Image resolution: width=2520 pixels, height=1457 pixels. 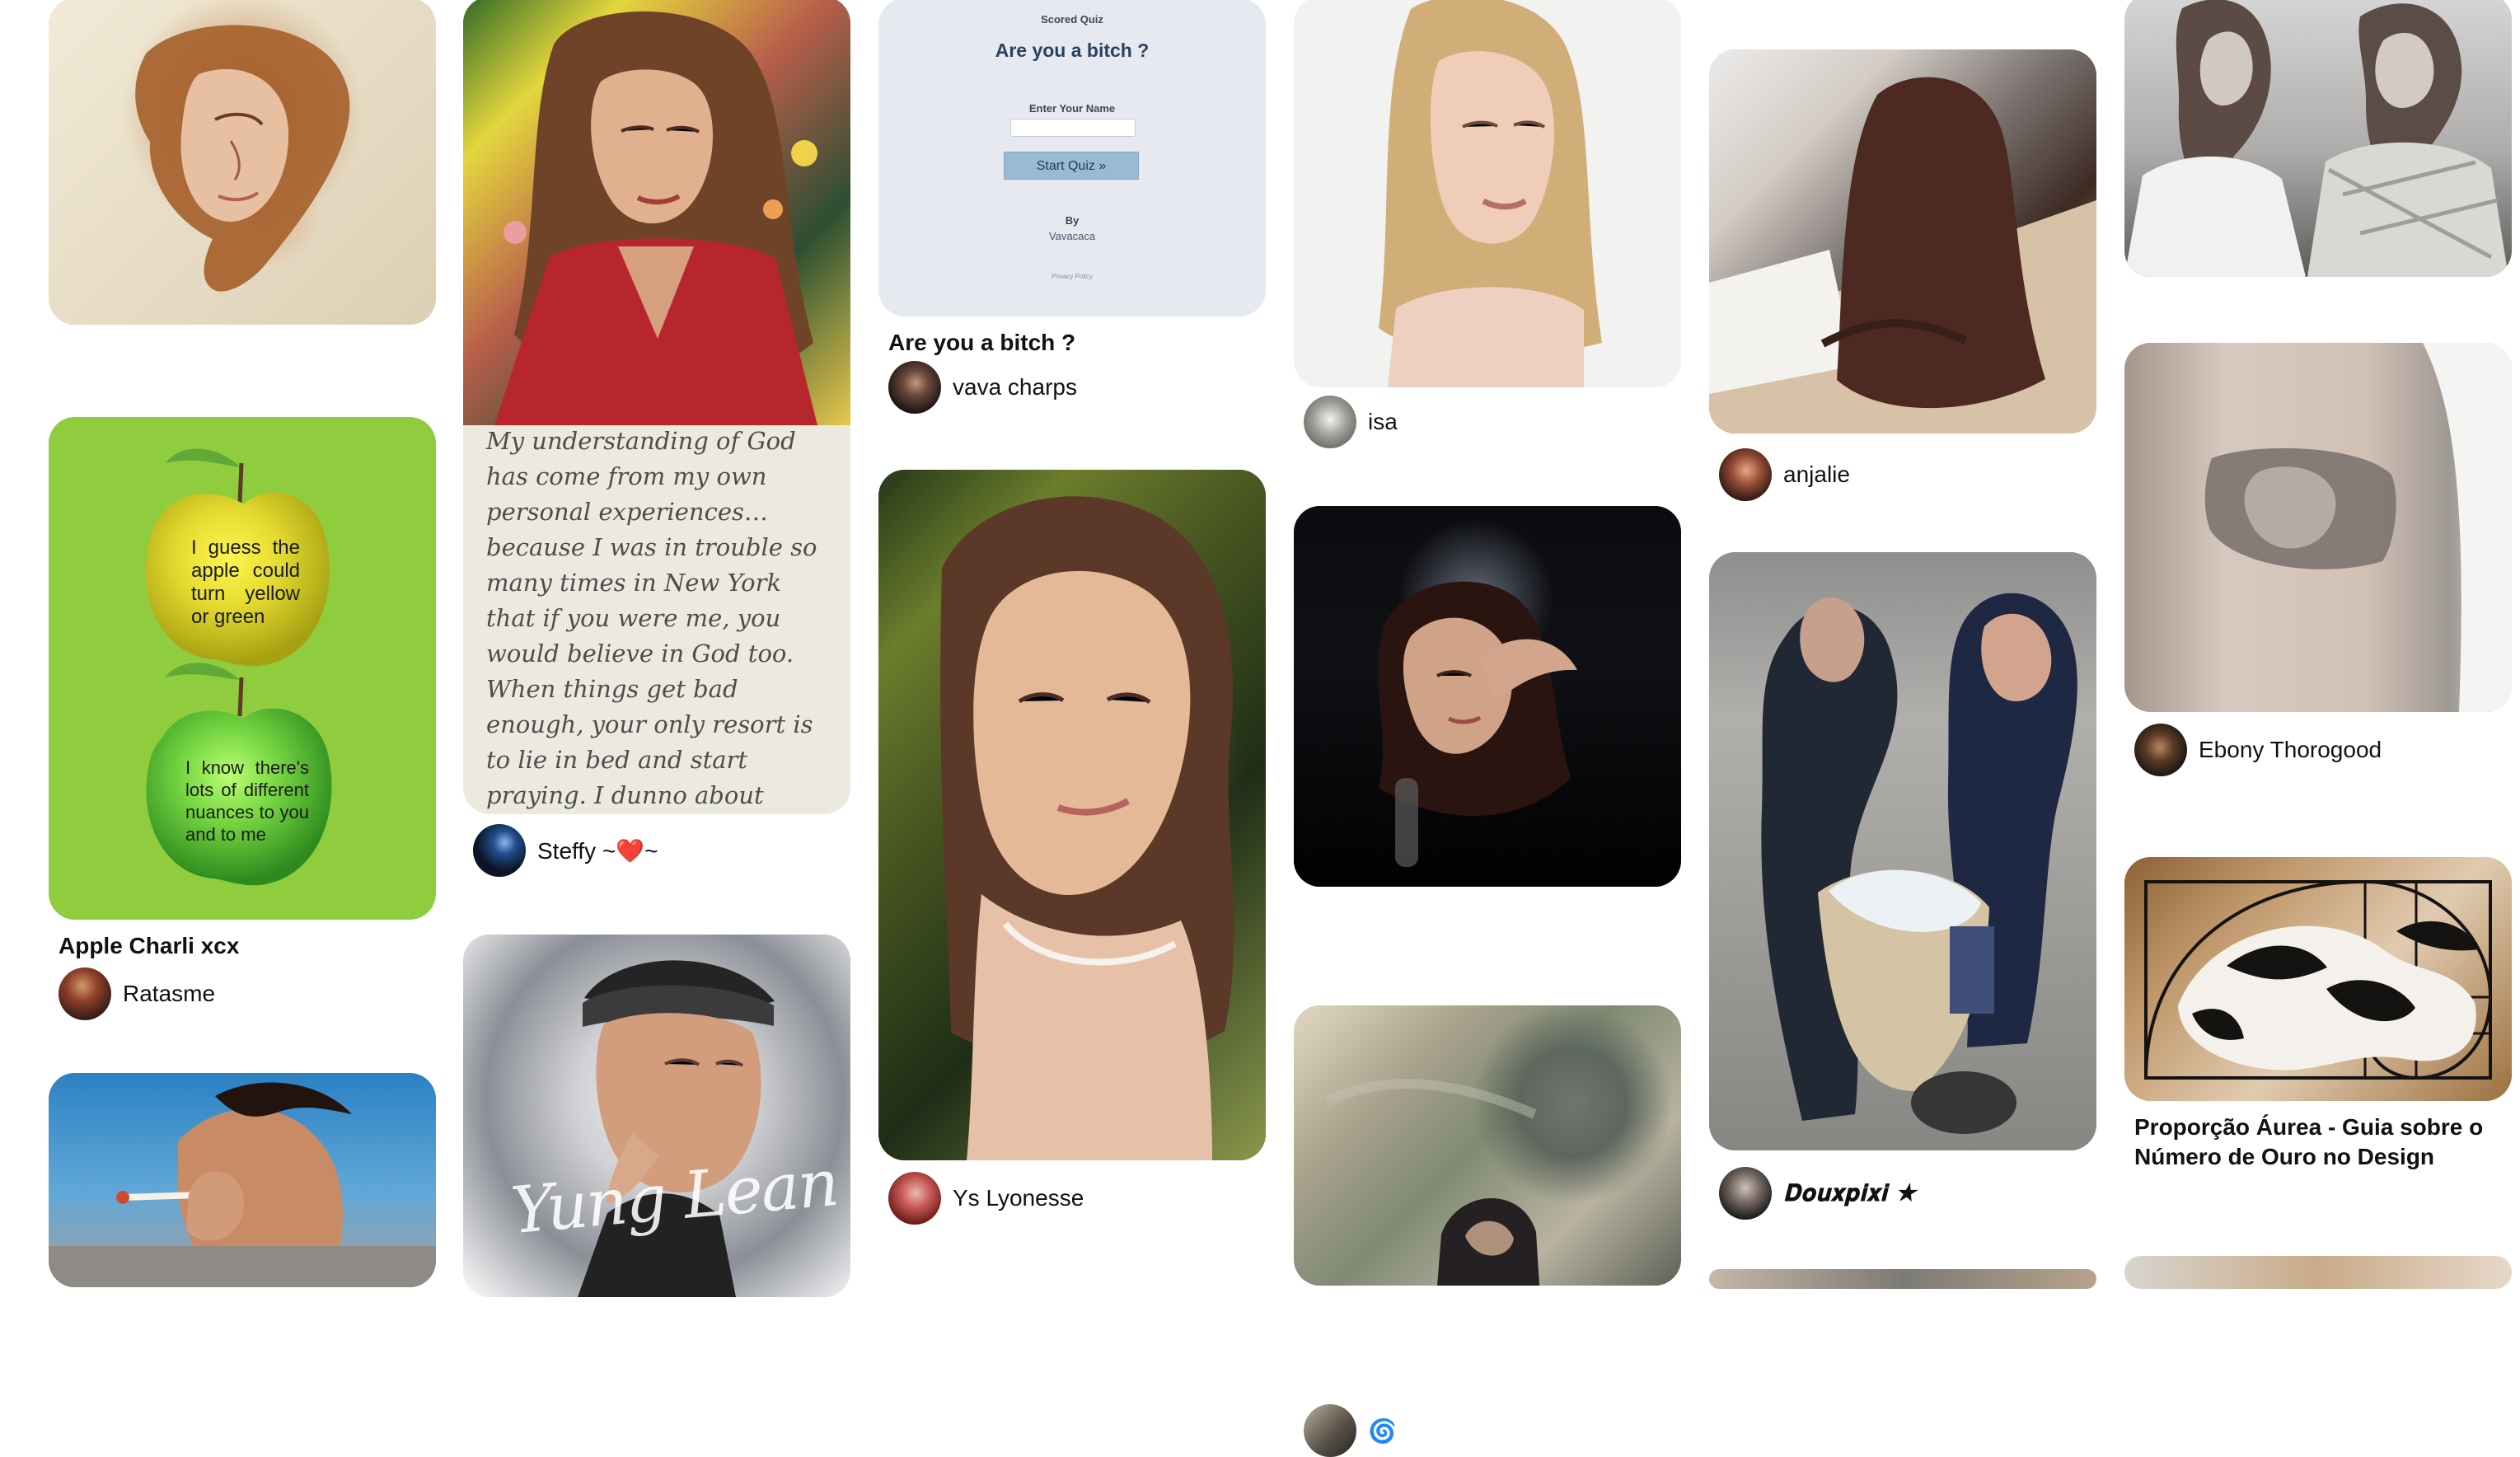 I want to click on quiz-by-name: Vavacaca, so click(x=1072, y=236).